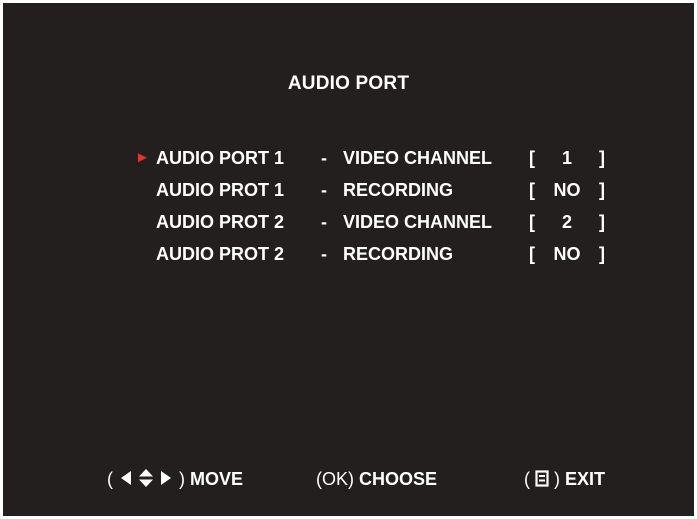 The height and width of the screenshot is (519, 697). What do you see at coordinates (175, 479) in the screenshot?
I see `footer-hint-move: ( ) MOVE` at bounding box center [175, 479].